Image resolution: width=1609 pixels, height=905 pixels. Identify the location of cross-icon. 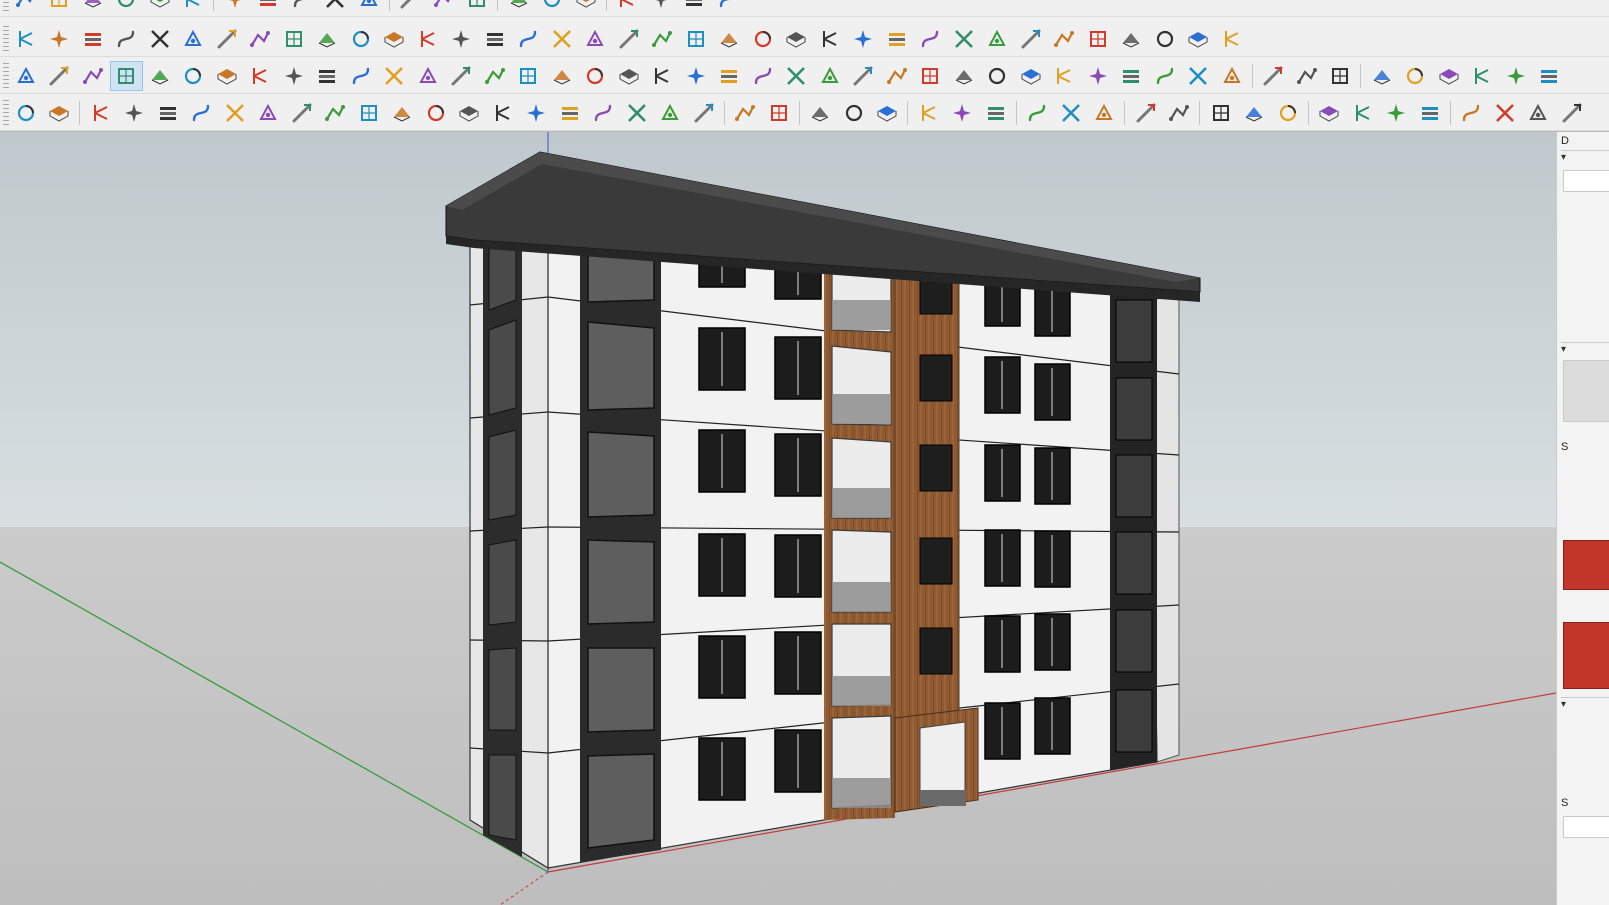
(462, 76).